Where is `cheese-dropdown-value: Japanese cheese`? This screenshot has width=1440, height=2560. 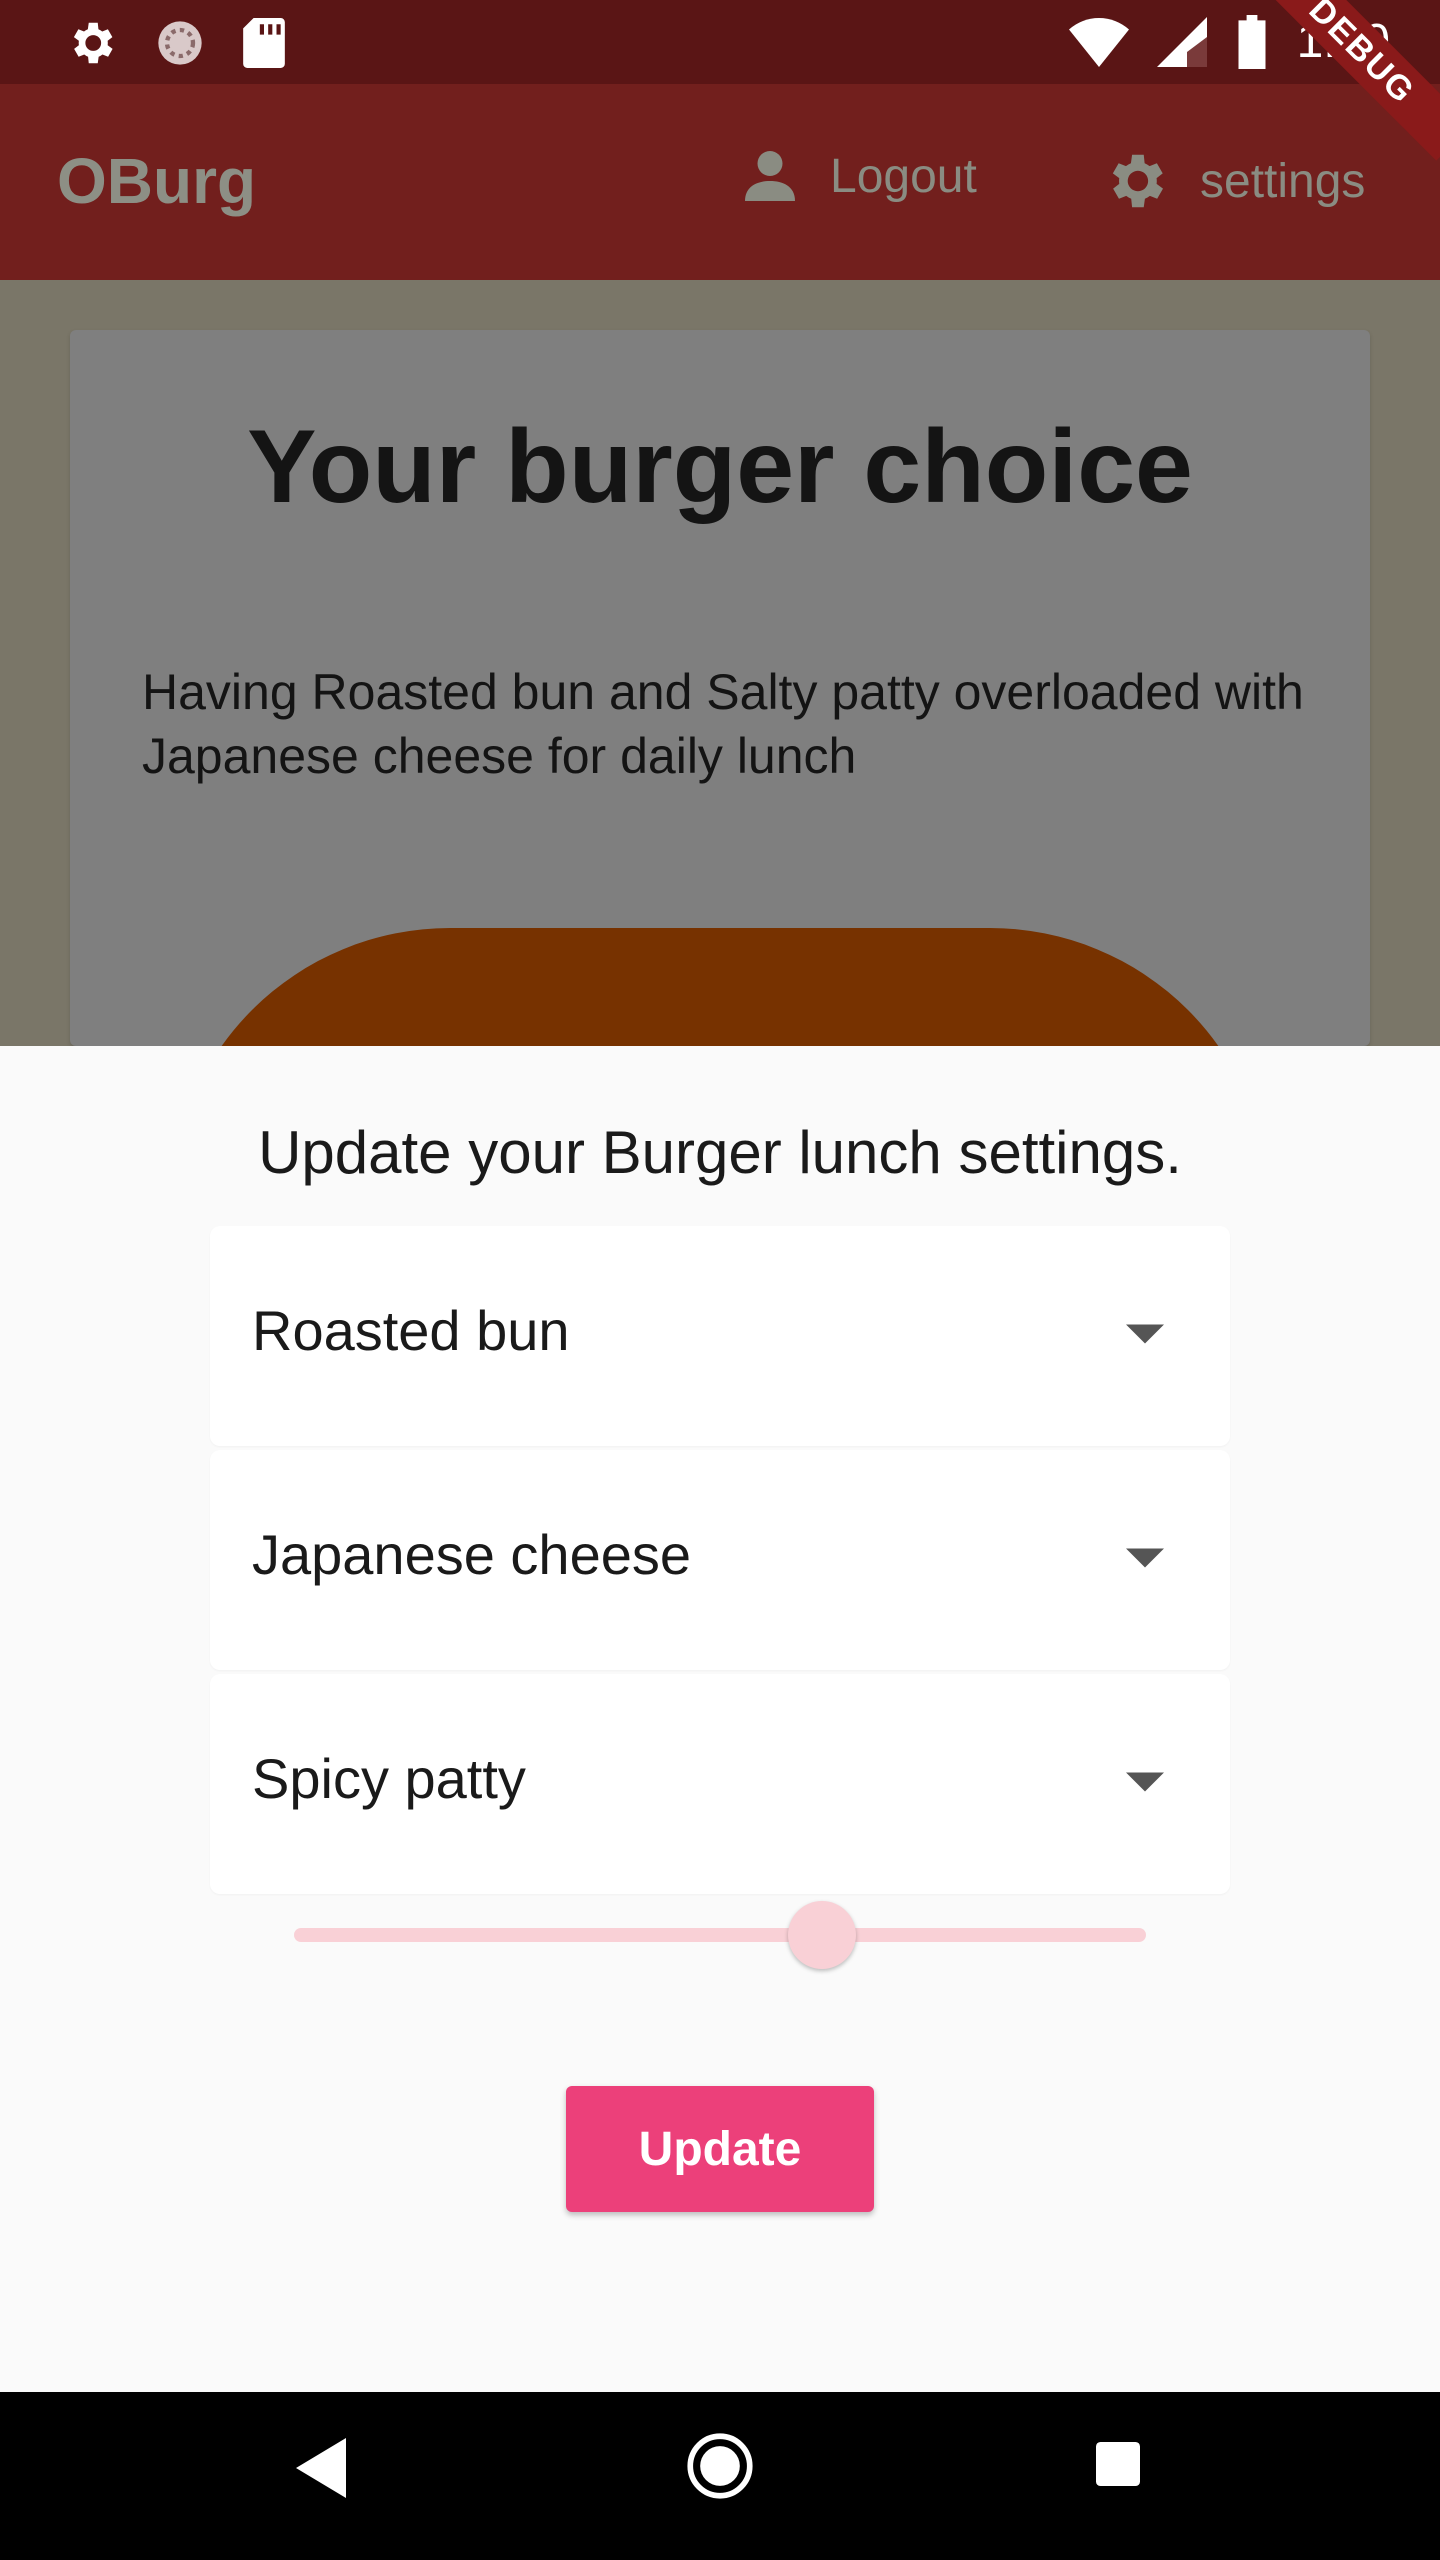 cheese-dropdown-value: Japanese cheese is located at coordinates (472, 1554).